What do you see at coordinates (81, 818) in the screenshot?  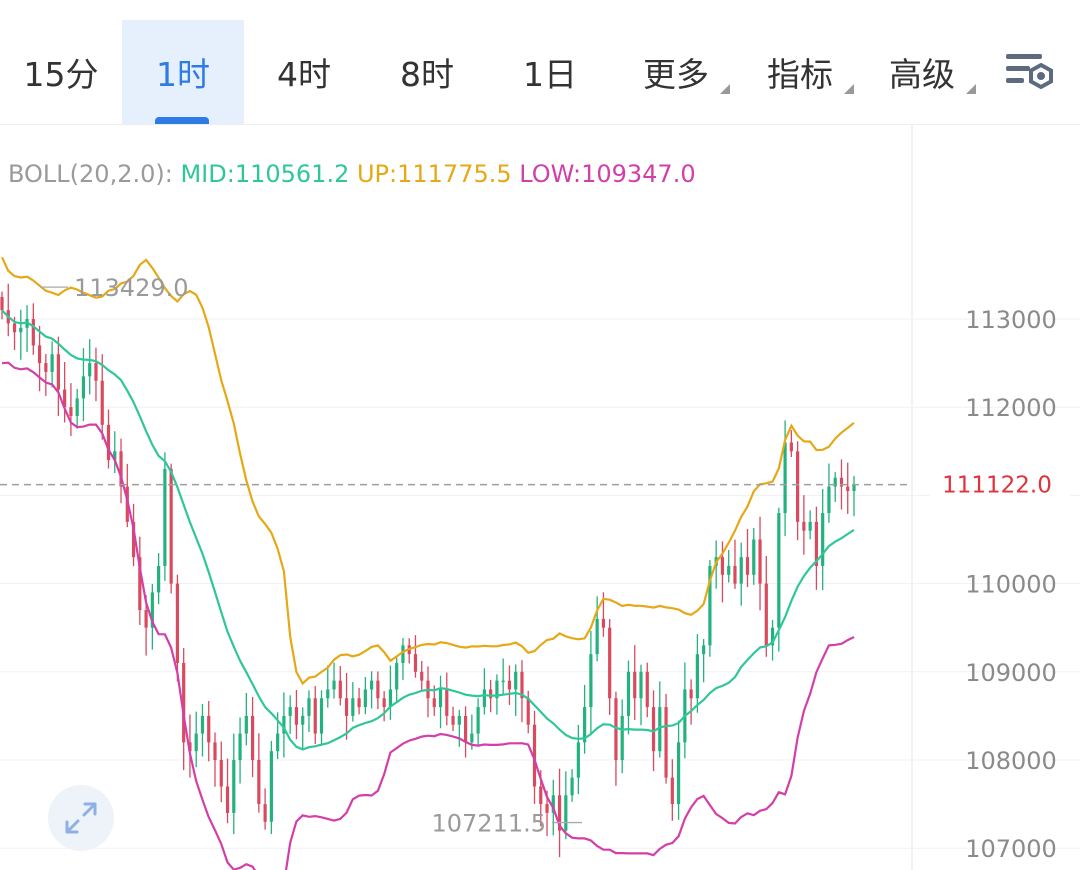 I see `expand-chart-button` at bounding box center [81, 818].